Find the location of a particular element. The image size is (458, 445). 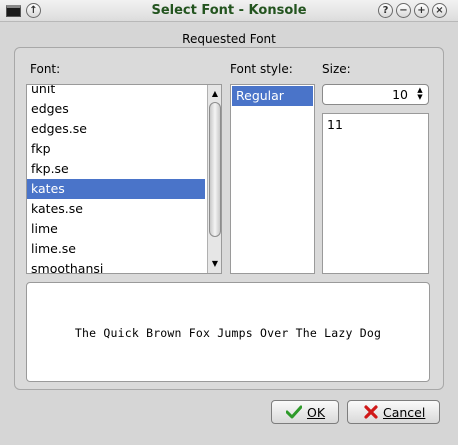

group-title: Requested Font is located at coordinates (229, 39).